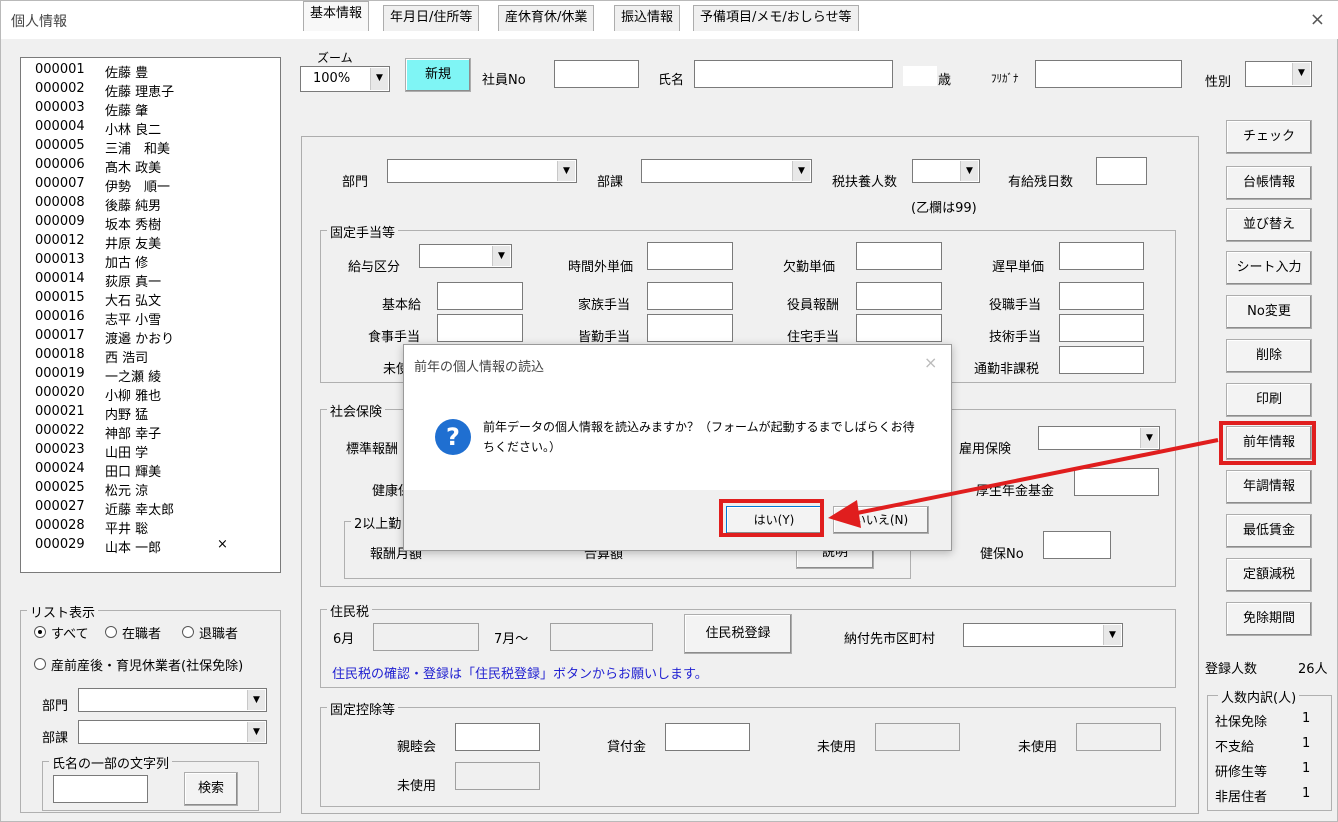 The image size is (1338, 822). What do you see at coordinates (336, 16) in the screenshot?
I see `tab-basic: 基本情報` at bounding box center [336, 16].